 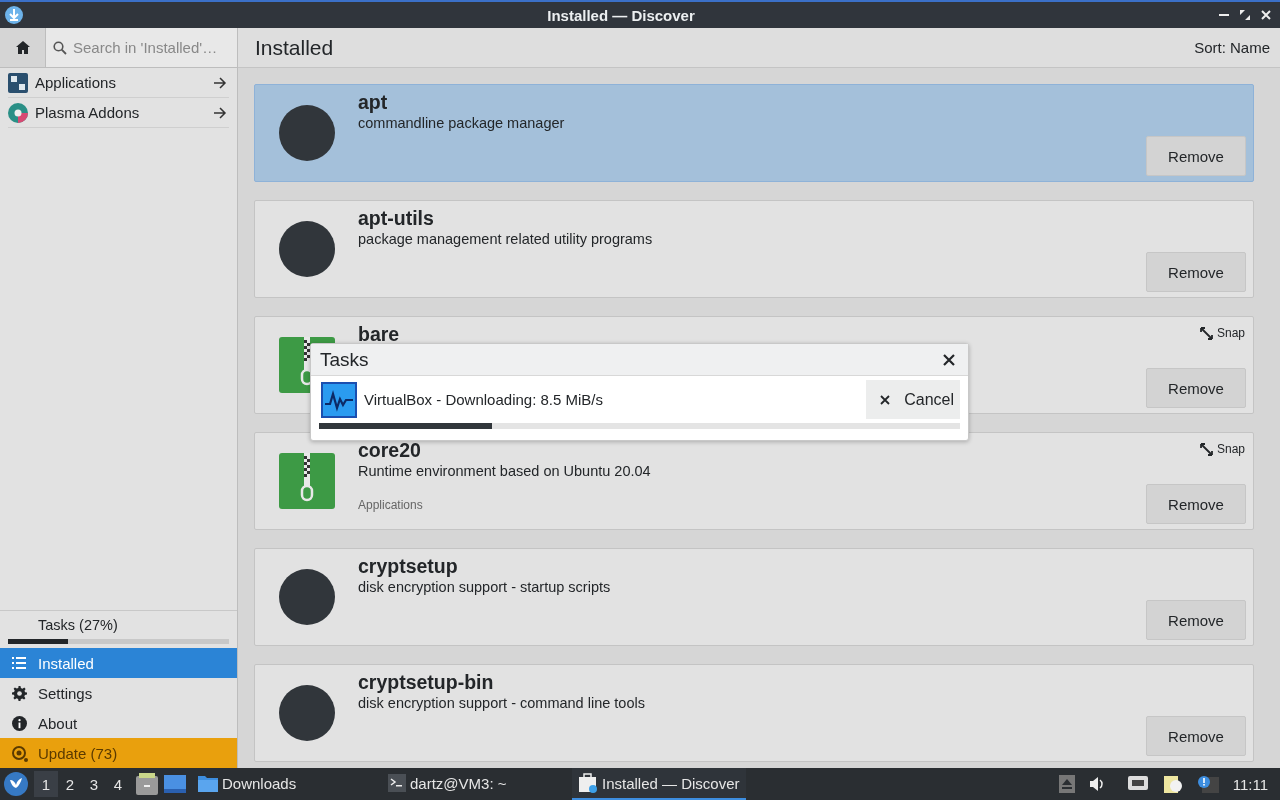 I want to click on package-card: apt commandline package manager Remove, so click(x=754, y=133).